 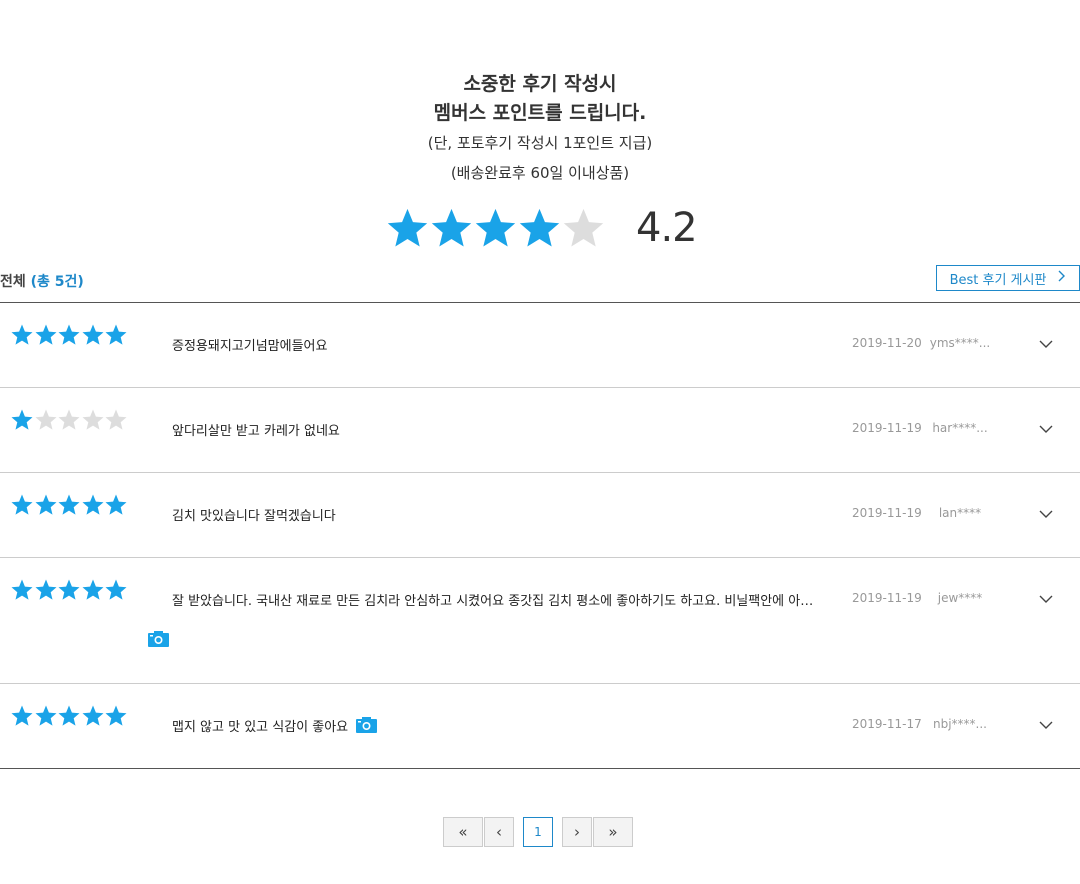 What do you see at coordinates (463, 832) in the screenshot?
I see `first-page-button: «` at bounding box center [463, 832].